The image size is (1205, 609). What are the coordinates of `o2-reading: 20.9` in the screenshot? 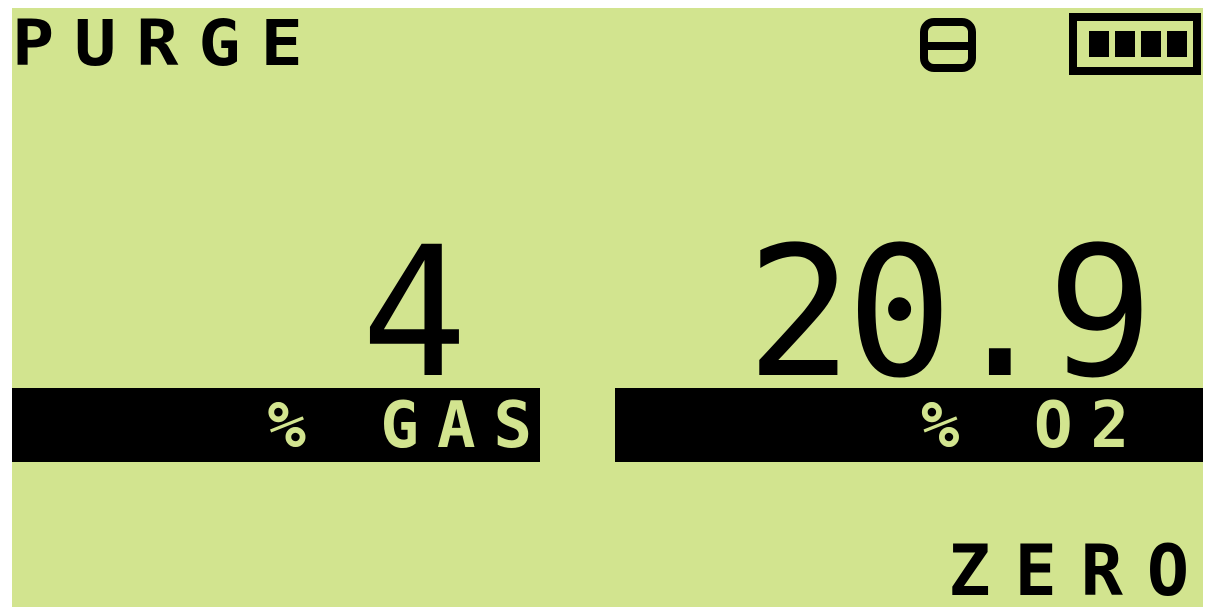 It's located at (949, 313).